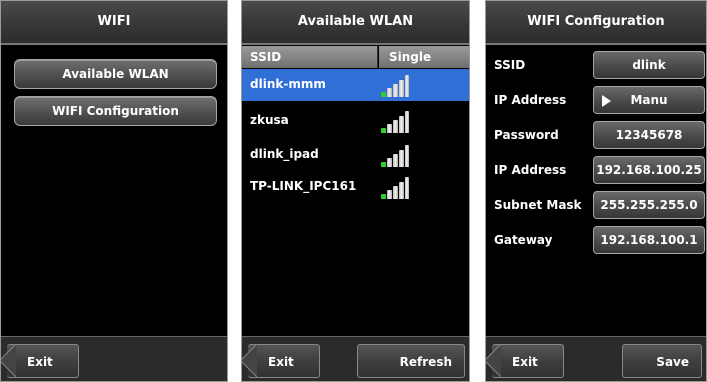 Image resolution: width=707 pixels, height=382 pixels. I want to click on subnet-mask-label: Subnet Mask, so click(538, 205).